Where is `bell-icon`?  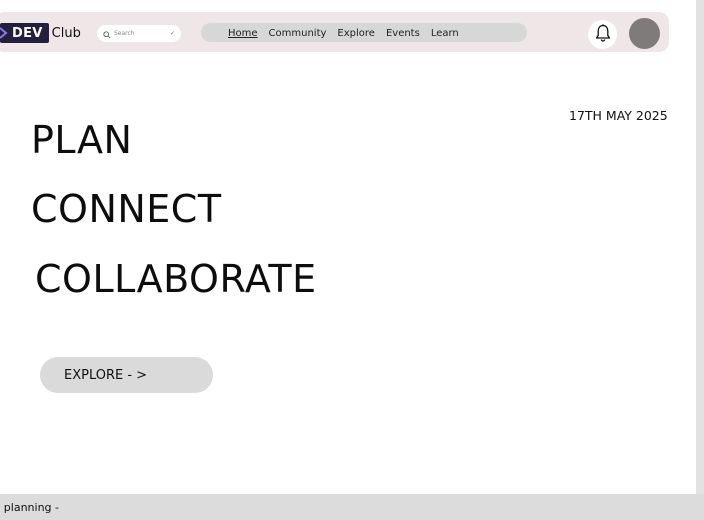 bell-icon is located at coordinates (603, 34).